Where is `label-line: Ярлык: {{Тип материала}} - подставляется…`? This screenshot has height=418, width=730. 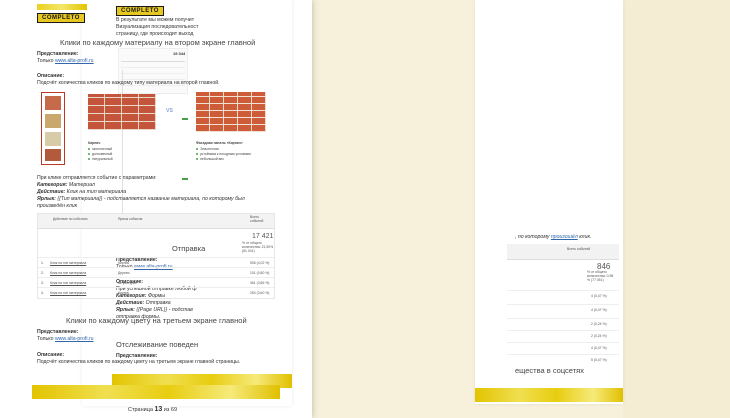
label-line: Ярлык: {{Тип материала}} - подставляется… is located at coordinates (141, 199).